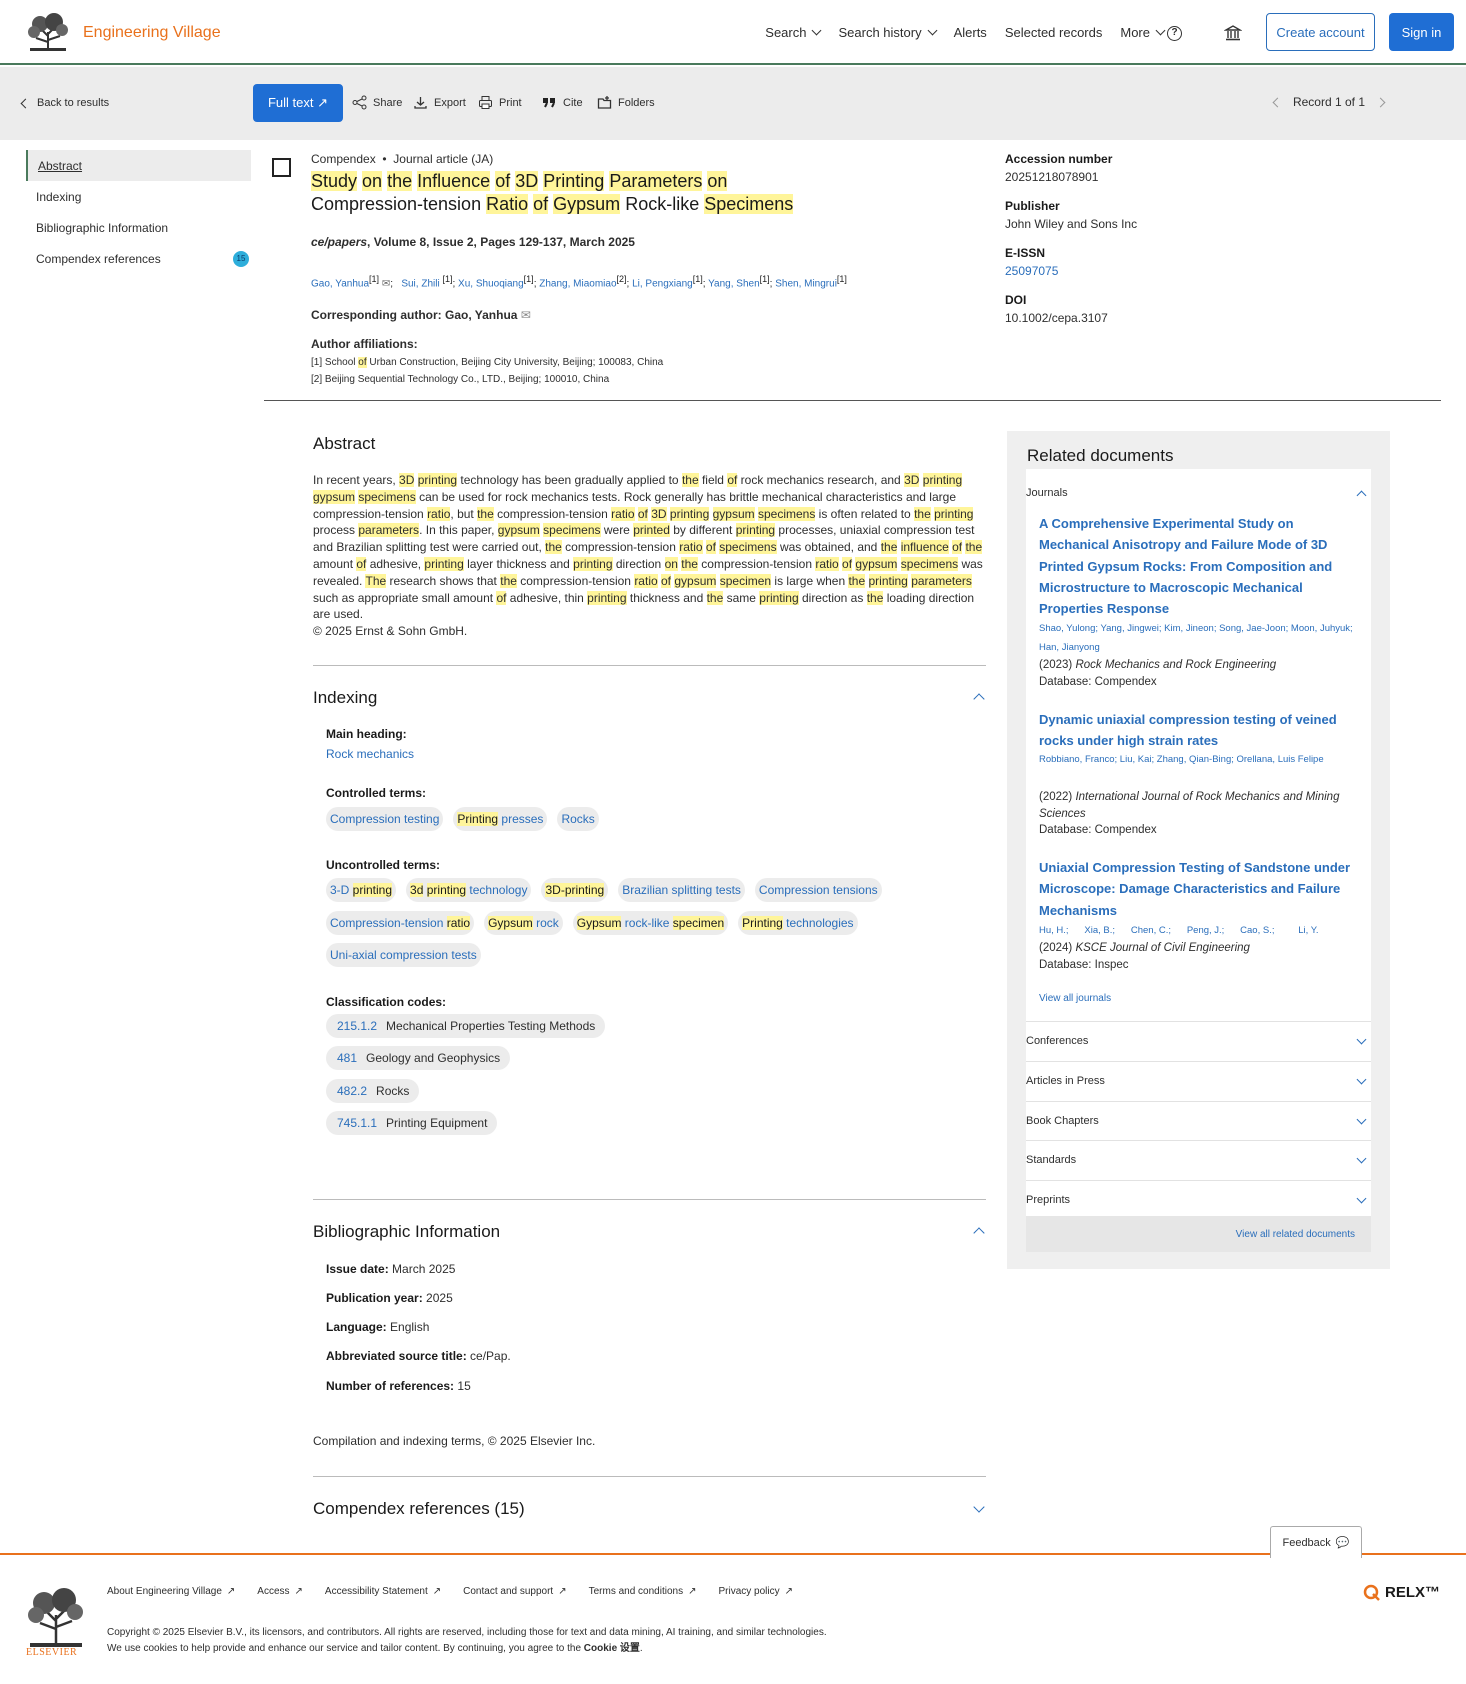 This screenshot has height=1684, width=1466. Describe the element at coordinates (523, 923) in the screenshot. I see `term-chip: Gypsum rock` at that location.